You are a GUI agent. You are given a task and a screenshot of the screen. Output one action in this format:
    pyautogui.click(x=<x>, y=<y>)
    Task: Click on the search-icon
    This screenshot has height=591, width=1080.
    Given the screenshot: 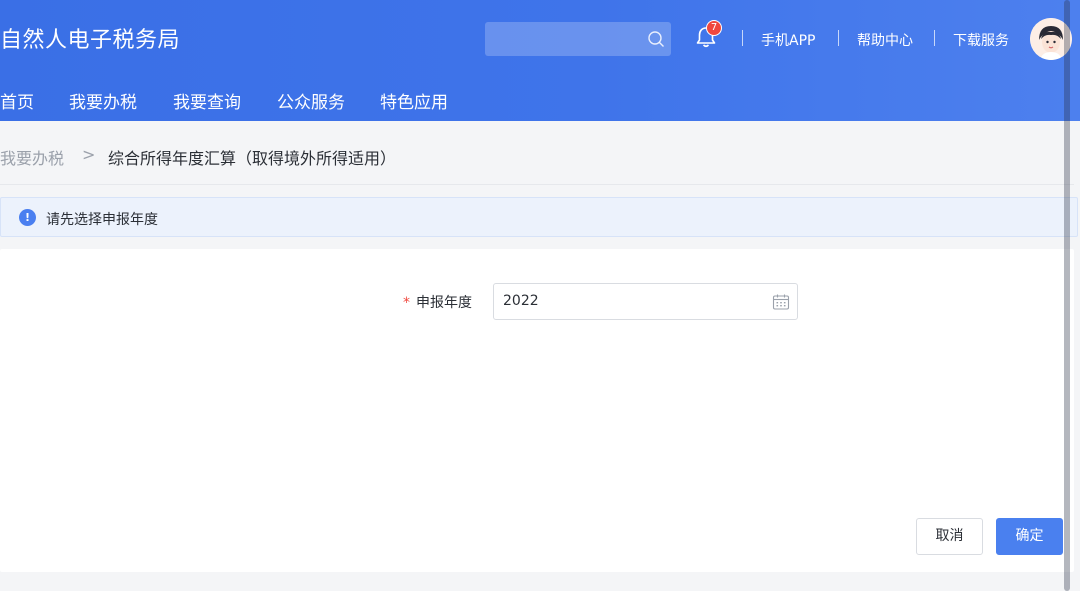 What is the action you would take?
    pyautogui.click(x=656, y=39)
    